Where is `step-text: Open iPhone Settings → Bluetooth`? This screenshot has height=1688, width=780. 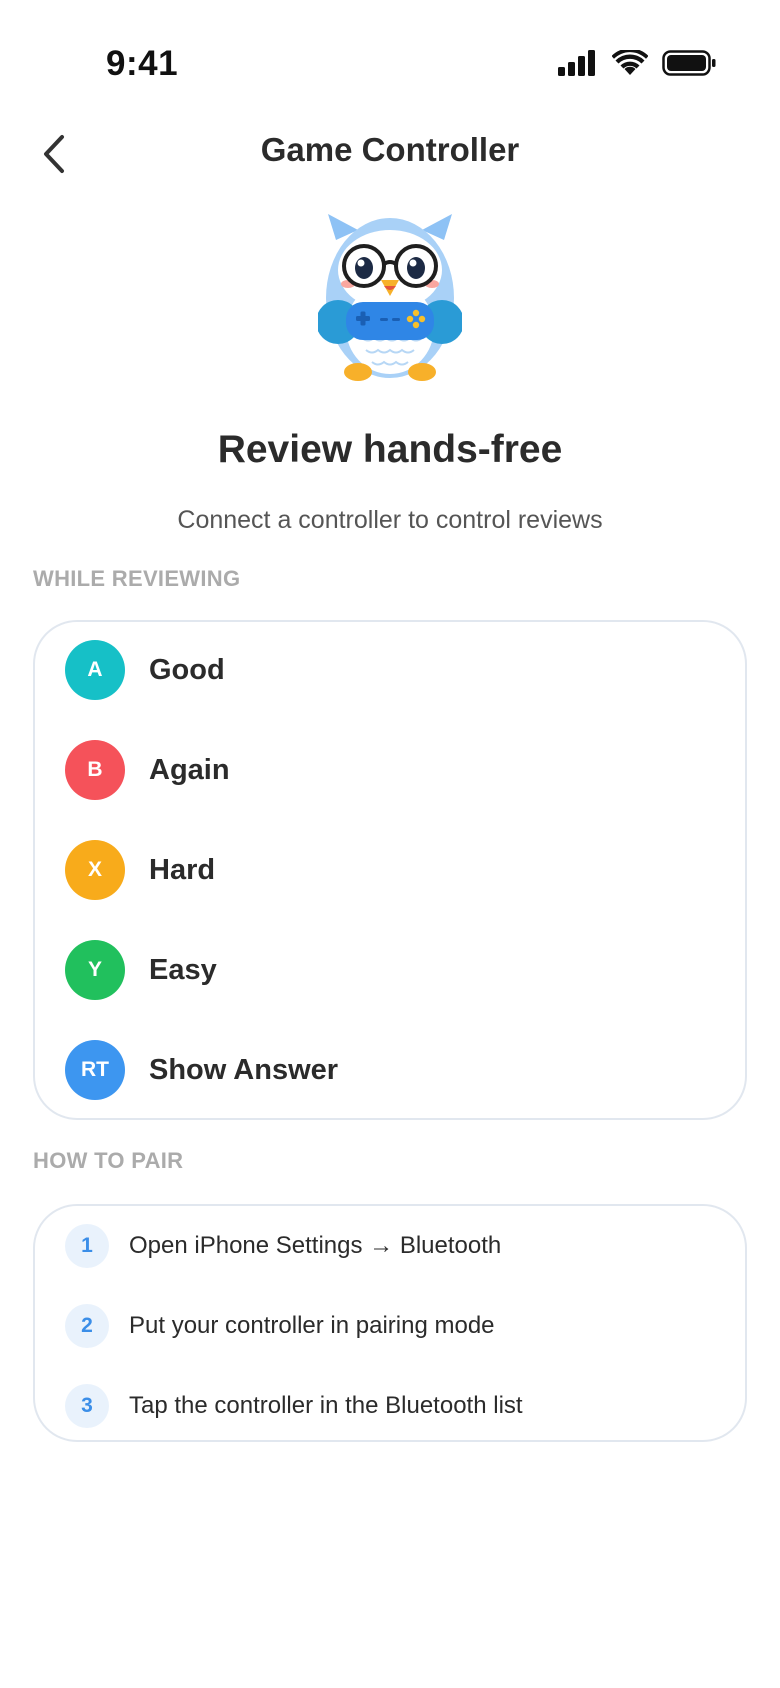
step-text: Open iPhone Settings → Bluetooth is located at coordinates (315, 1245).